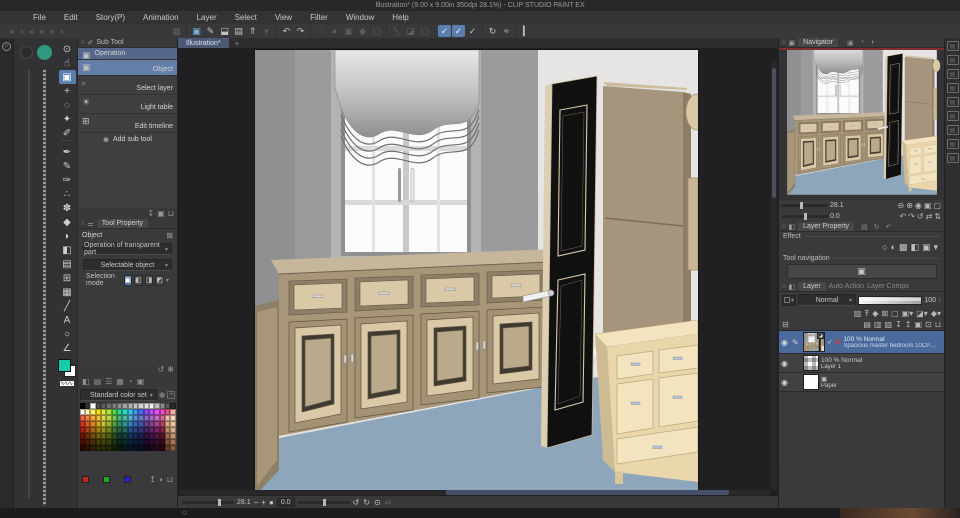 This screenshot has width=960, height=518. What do you see at coordinates (67, 278) in the screenshot?
I see `figure-tool: ⊞` at bounding box center [67, 278].